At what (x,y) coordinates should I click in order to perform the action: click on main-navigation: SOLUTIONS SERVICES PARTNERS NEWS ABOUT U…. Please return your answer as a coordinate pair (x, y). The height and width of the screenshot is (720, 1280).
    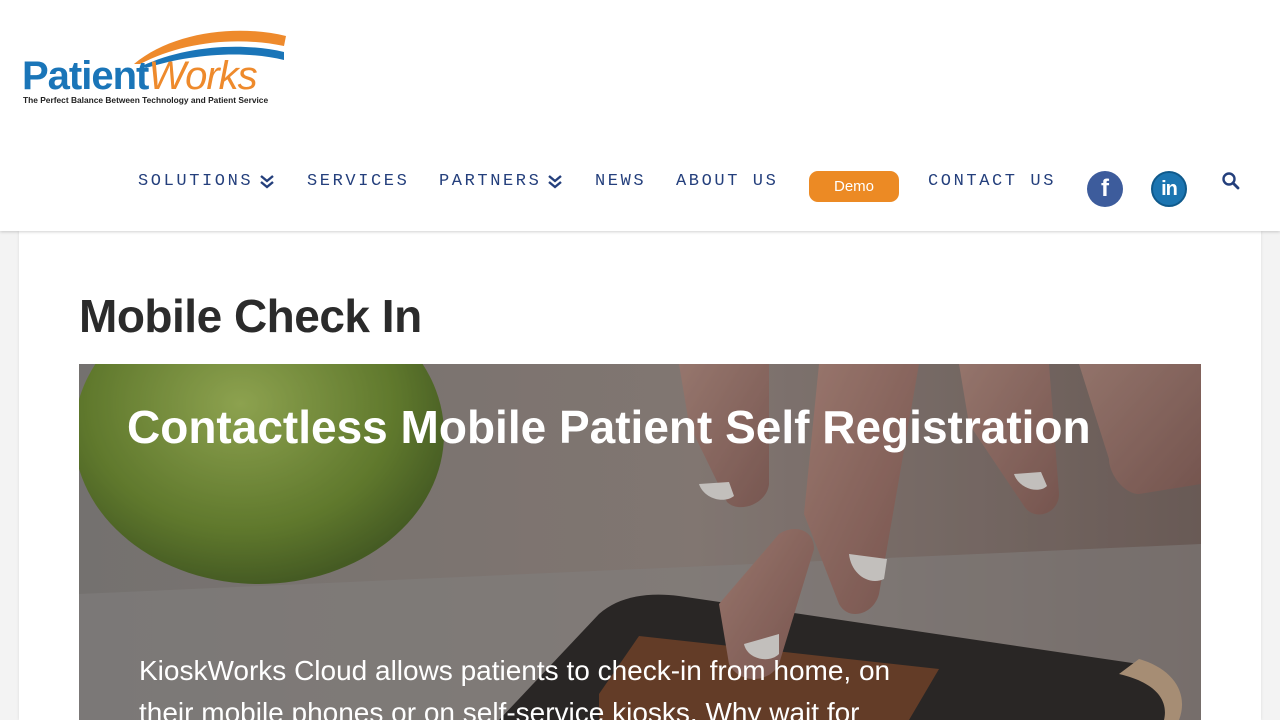
    Looking at the image, I should click on (640, 185).